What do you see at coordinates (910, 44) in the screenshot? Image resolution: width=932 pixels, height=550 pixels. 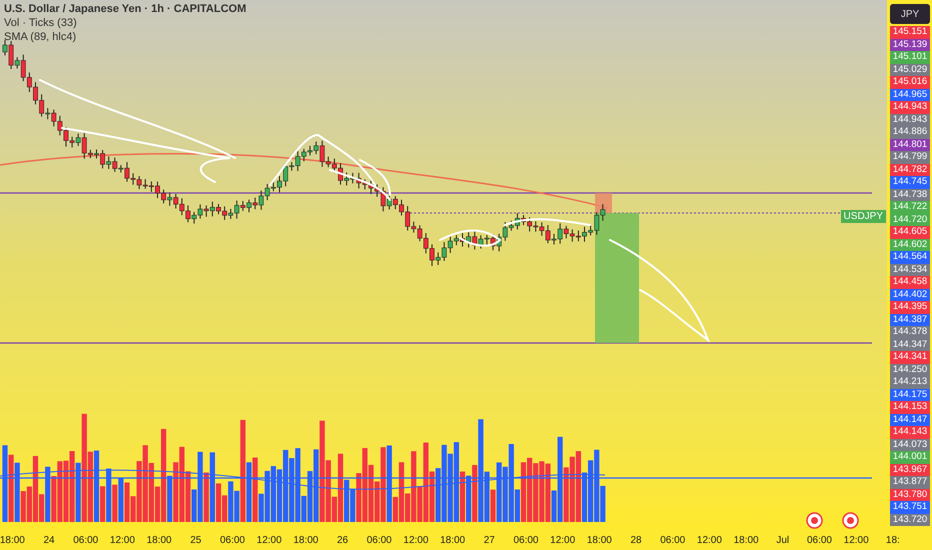 I see `price-label: 145.139` at bounding box center [910, 44].